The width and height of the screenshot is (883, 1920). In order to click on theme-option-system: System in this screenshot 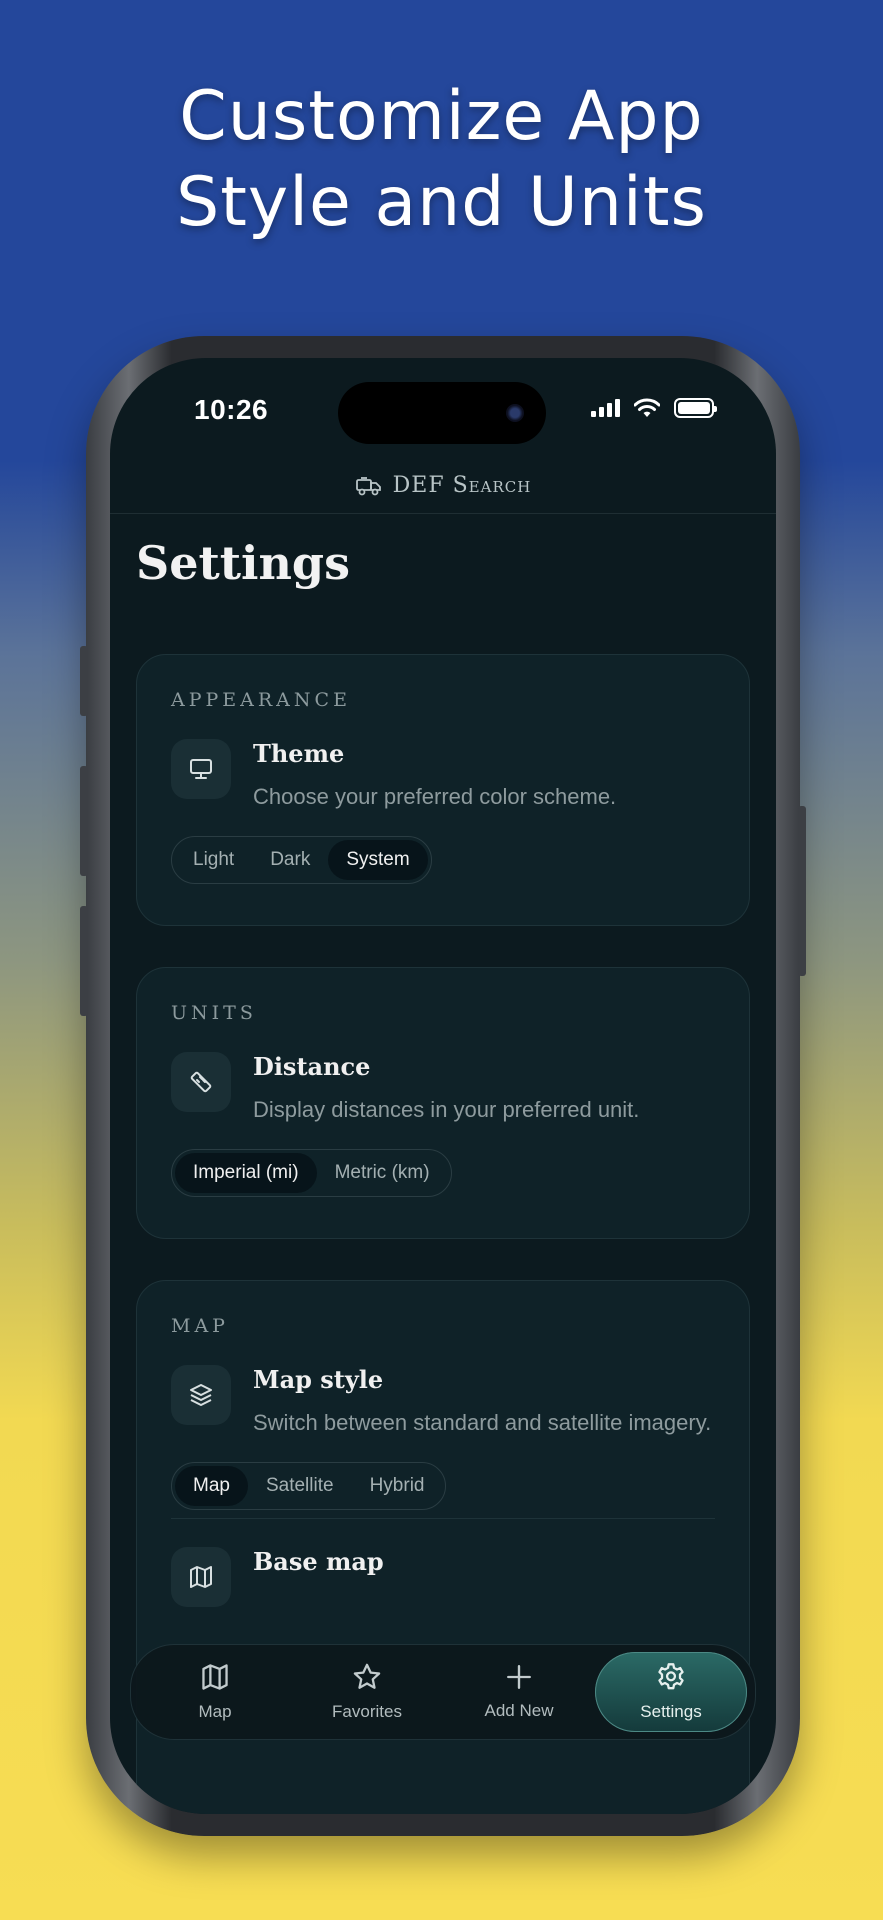, I will do `click(378, 860)`.